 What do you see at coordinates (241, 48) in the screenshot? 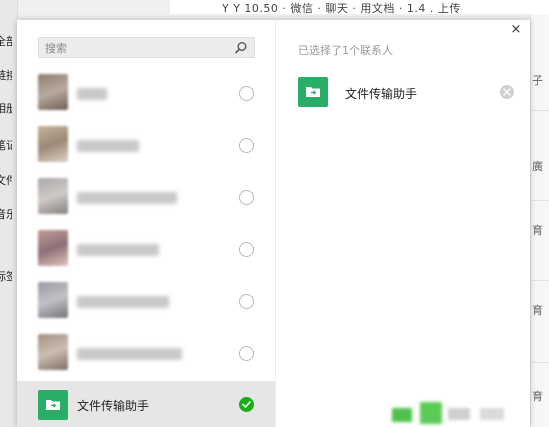
I see `search-icon` at bounding box center [241, 48].